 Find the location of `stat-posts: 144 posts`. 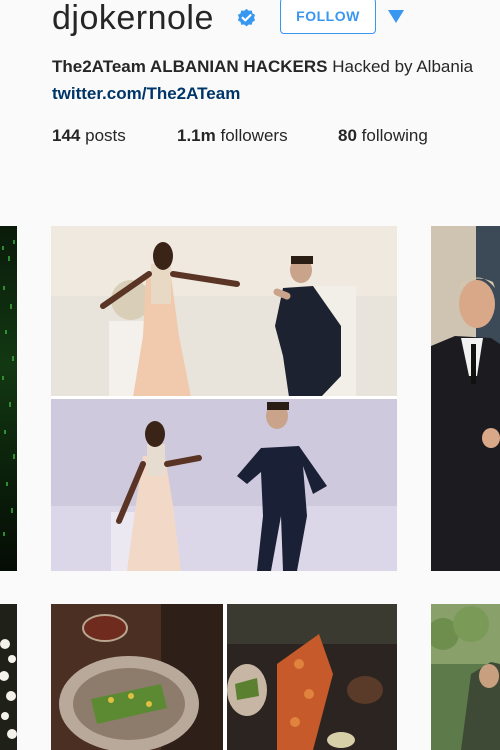

stat-posts: 144 posts is located at coordinates (89, 136).